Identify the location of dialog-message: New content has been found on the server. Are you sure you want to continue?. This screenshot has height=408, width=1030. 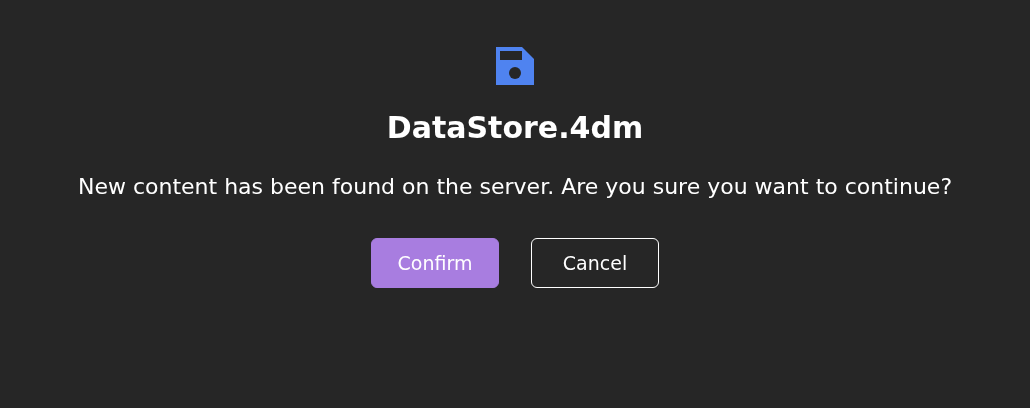
(515, 187).